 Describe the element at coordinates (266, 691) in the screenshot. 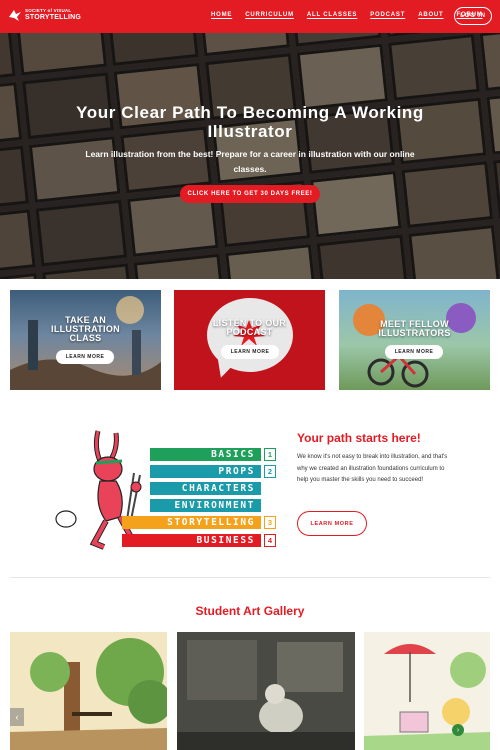

I see `gallery-image` at that location.